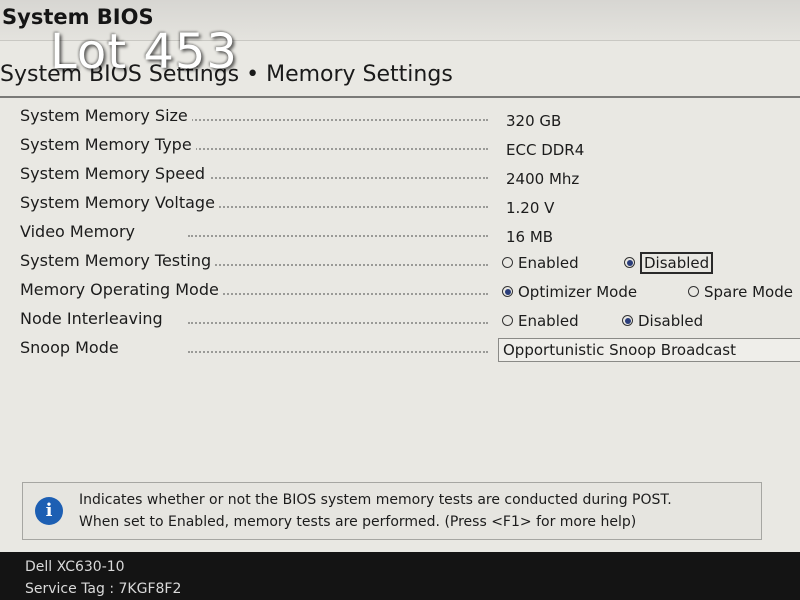 This screenshot has height=600, width=800. I want to click on node-interleaving-disabled-radio: Disabled, so click(662, 321).